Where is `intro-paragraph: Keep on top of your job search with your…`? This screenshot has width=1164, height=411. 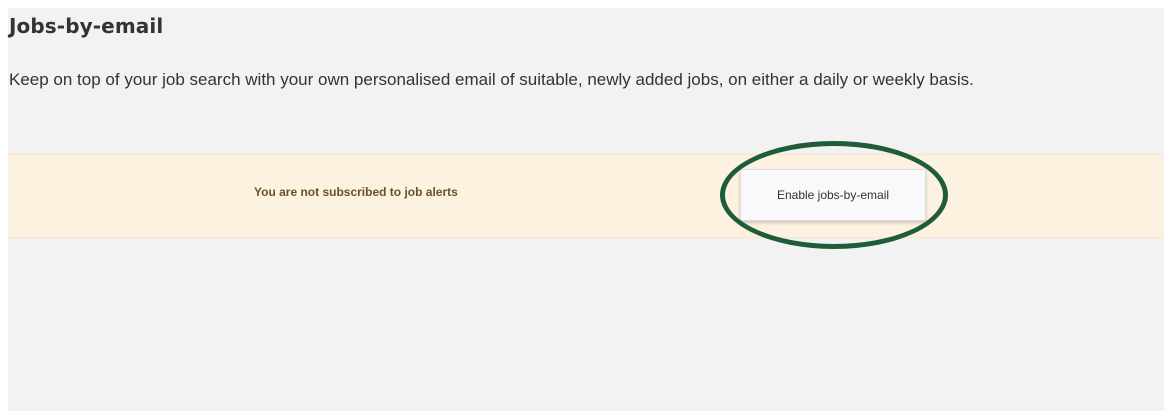 intro-paragraph: Keep on top of your job search with your… is located at coordinates (491, 79).